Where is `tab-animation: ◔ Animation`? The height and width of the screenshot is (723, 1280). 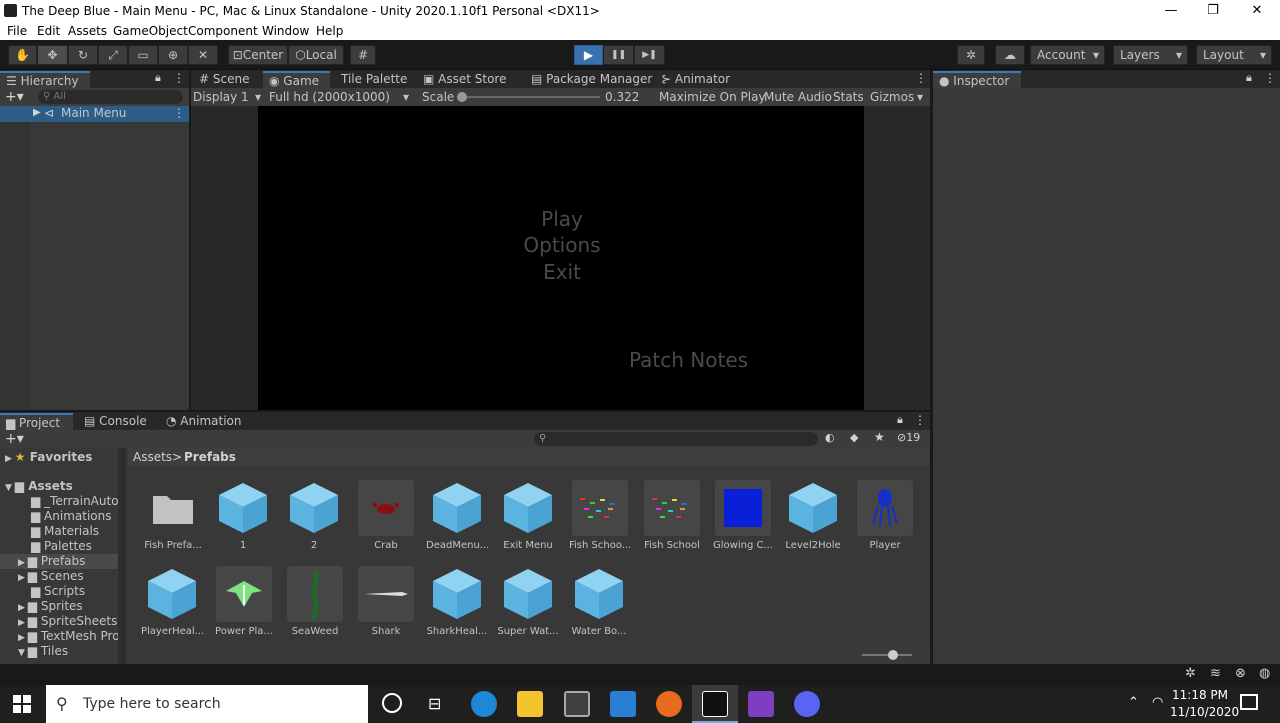
tab-animation: ◔ Animation is located at coordinates (203, 421).